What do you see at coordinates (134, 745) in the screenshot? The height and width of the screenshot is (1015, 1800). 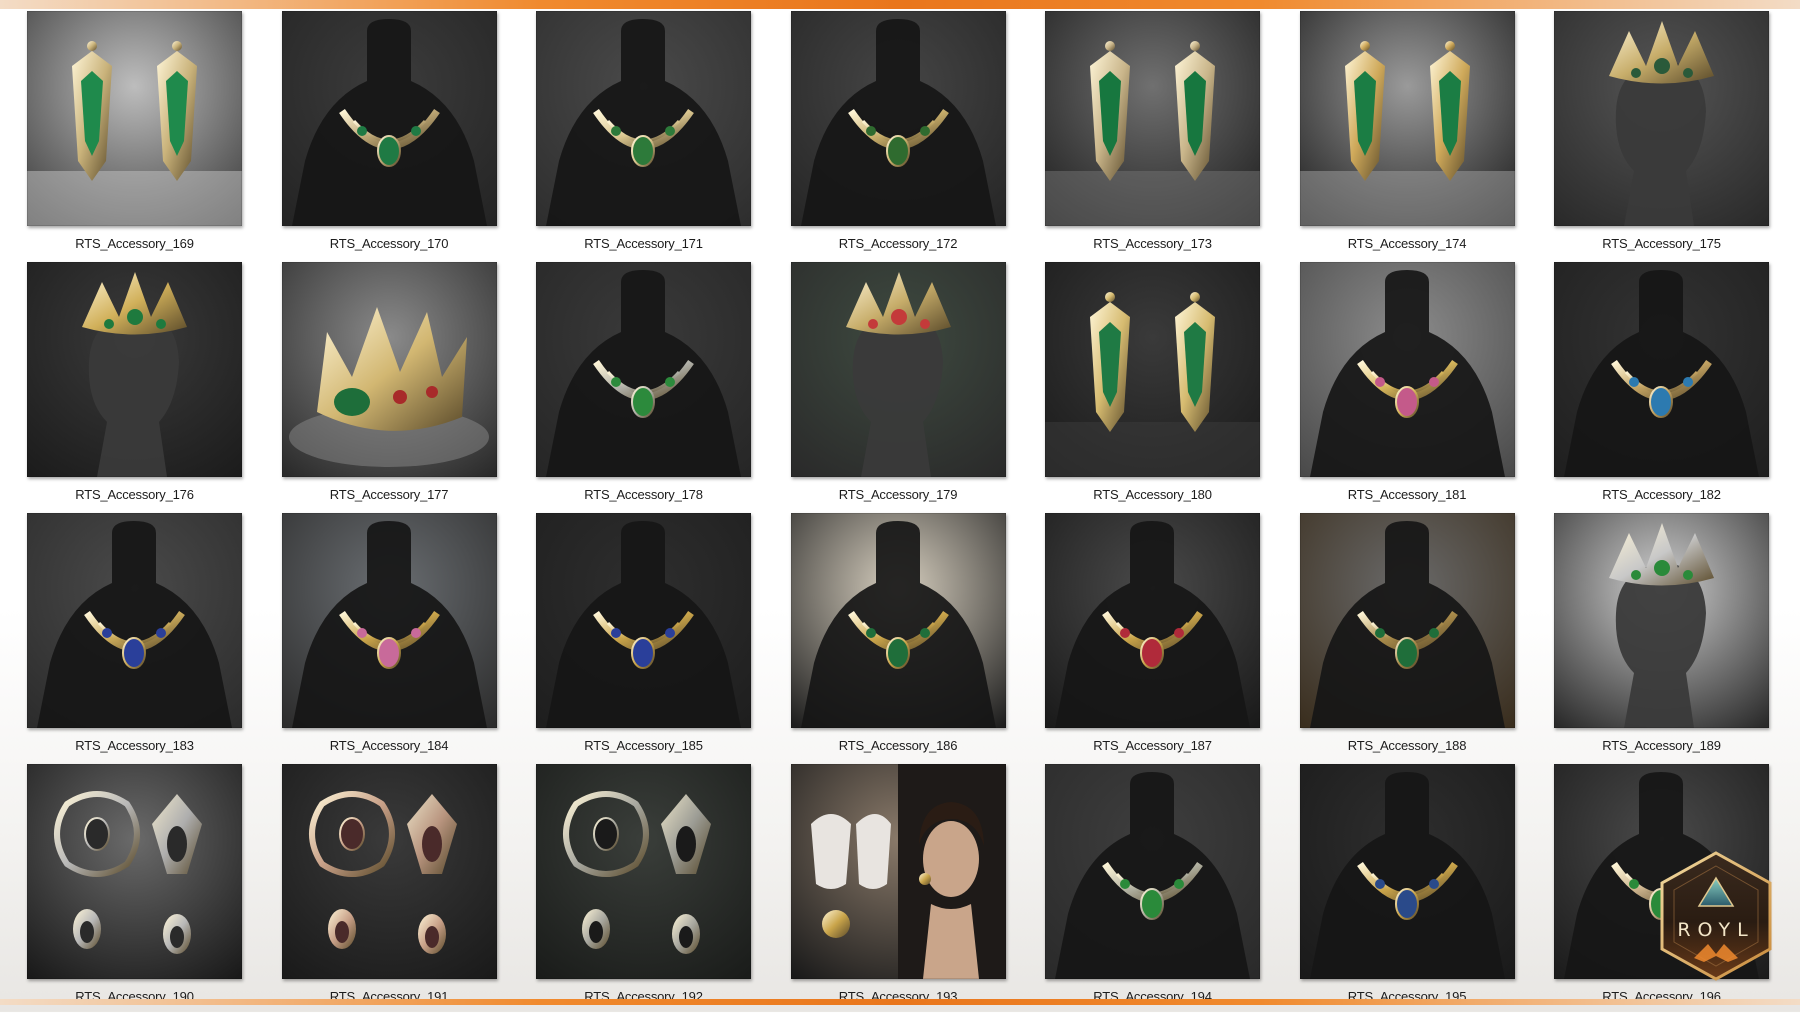 I see `thumbnail-filename: RTS_Accessory_183` at bounding box center [134, 745].